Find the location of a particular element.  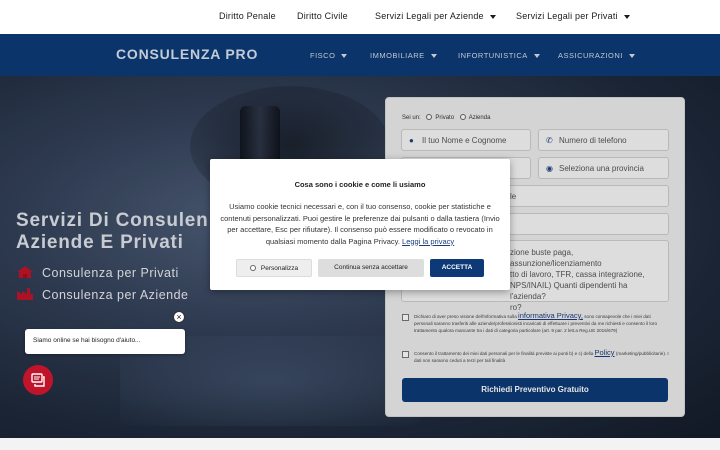

customize-label: Personalizza is located at coordinates (279, 268).